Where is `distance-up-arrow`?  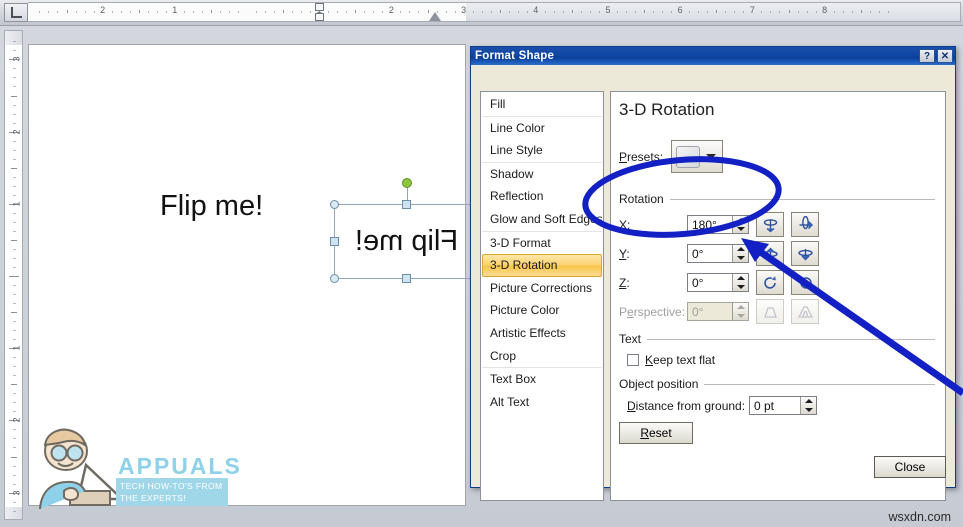 distance-up-arrow is located at coordinates (808, 401).